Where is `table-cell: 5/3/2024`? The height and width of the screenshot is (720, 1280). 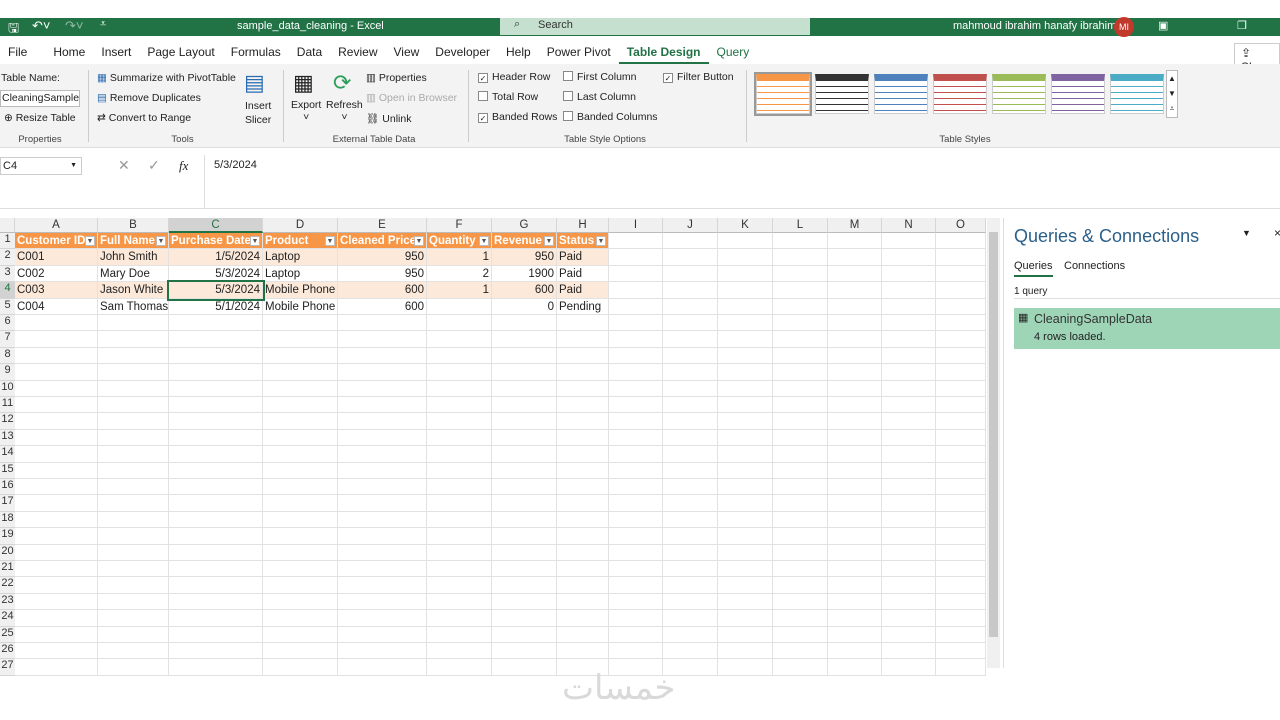
table-cell: 5/3/2024 is located at coordinates (216, 274).